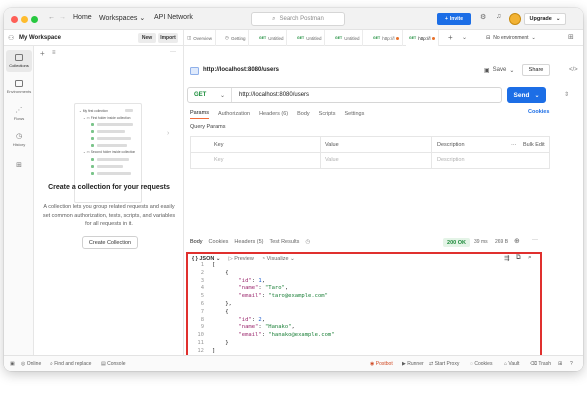 The height and width of the screenshot is (400, 587). What do you see at coordinates (354, 114) in the screenshot?
I see `tab-settings: Settings` at bounding box center [354, 114].